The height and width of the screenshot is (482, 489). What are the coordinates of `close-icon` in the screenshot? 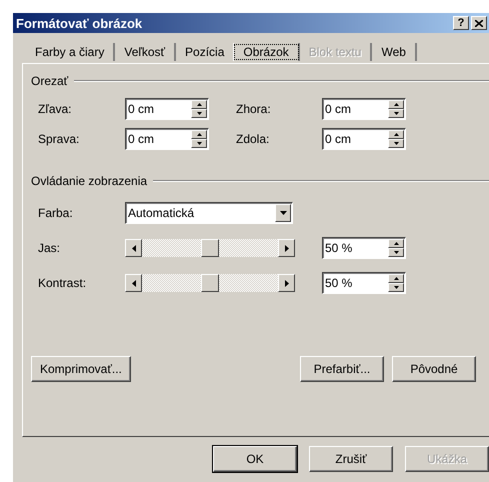 It's located at (479, 23).